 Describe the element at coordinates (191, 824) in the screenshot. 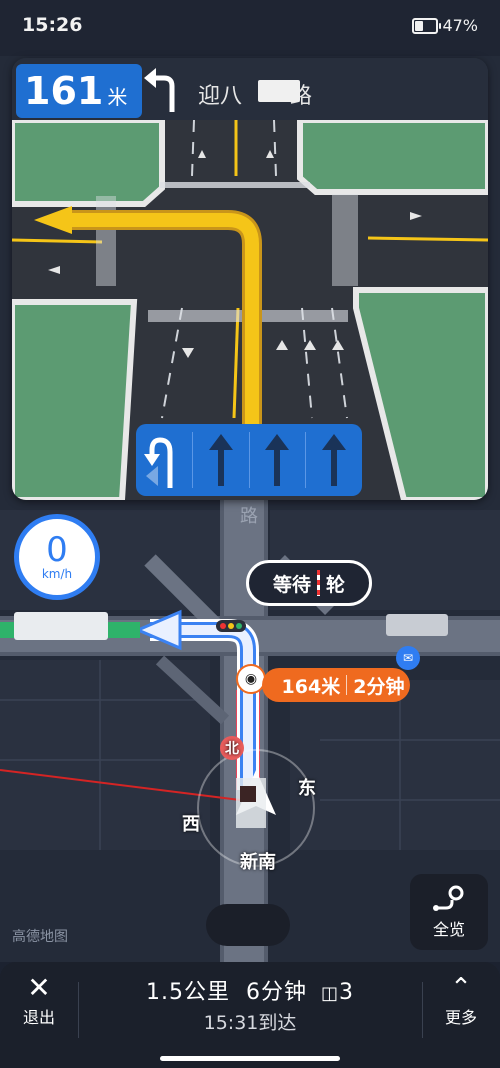

I see `compass-west: 西` at that location.